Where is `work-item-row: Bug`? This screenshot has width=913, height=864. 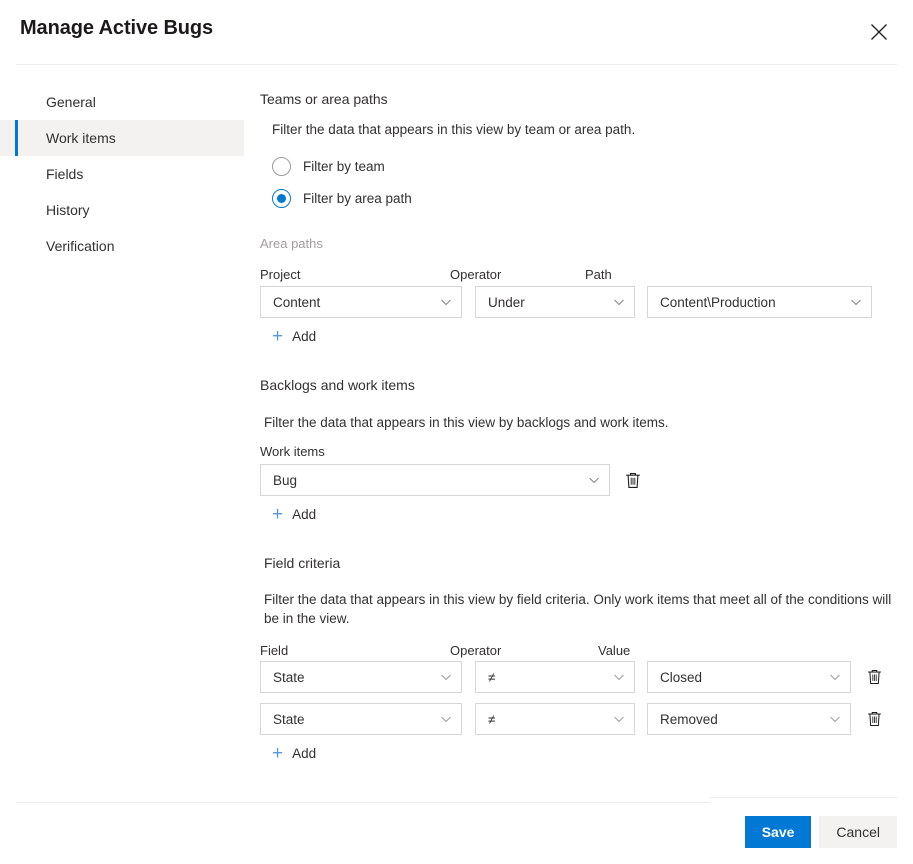 work-item-row: Bug is located at coordinates (586, 480).